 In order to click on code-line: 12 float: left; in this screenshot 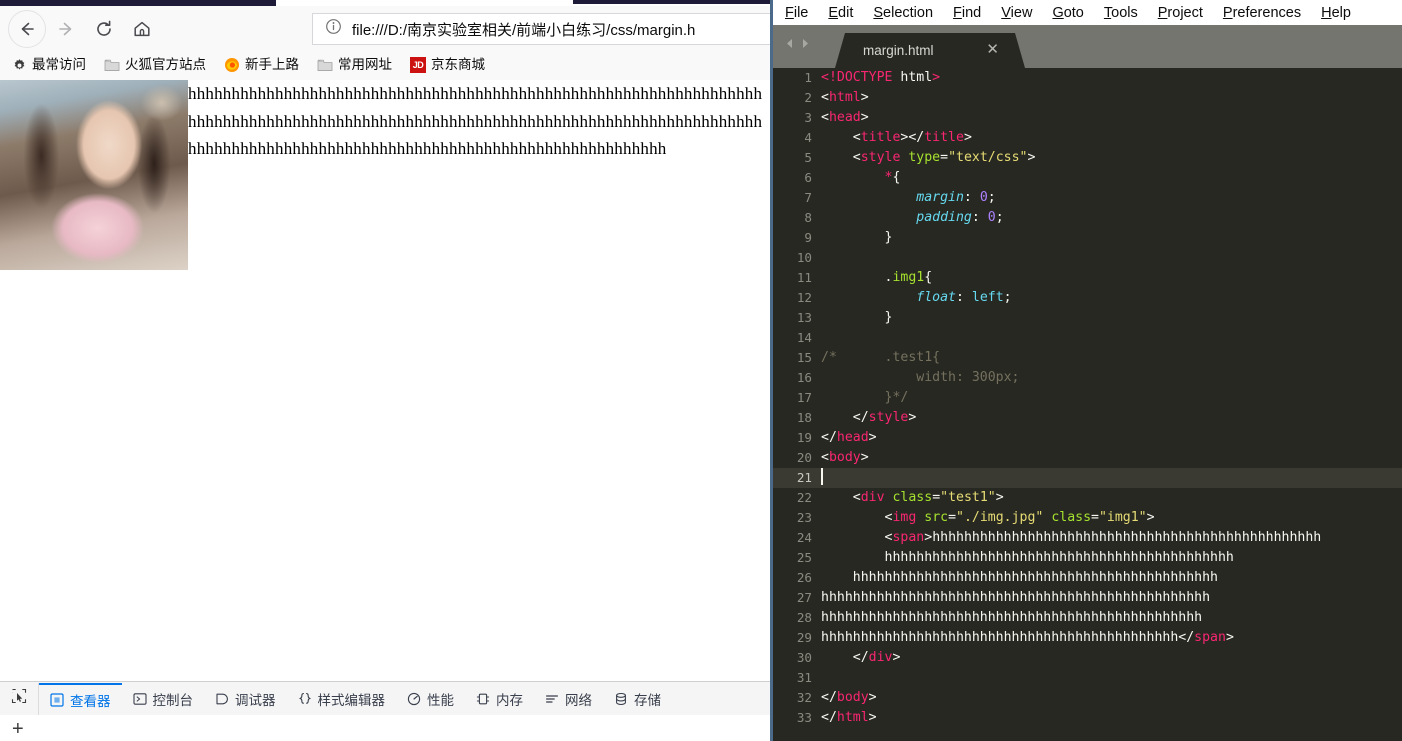, I will do `click(1087, 298)`.